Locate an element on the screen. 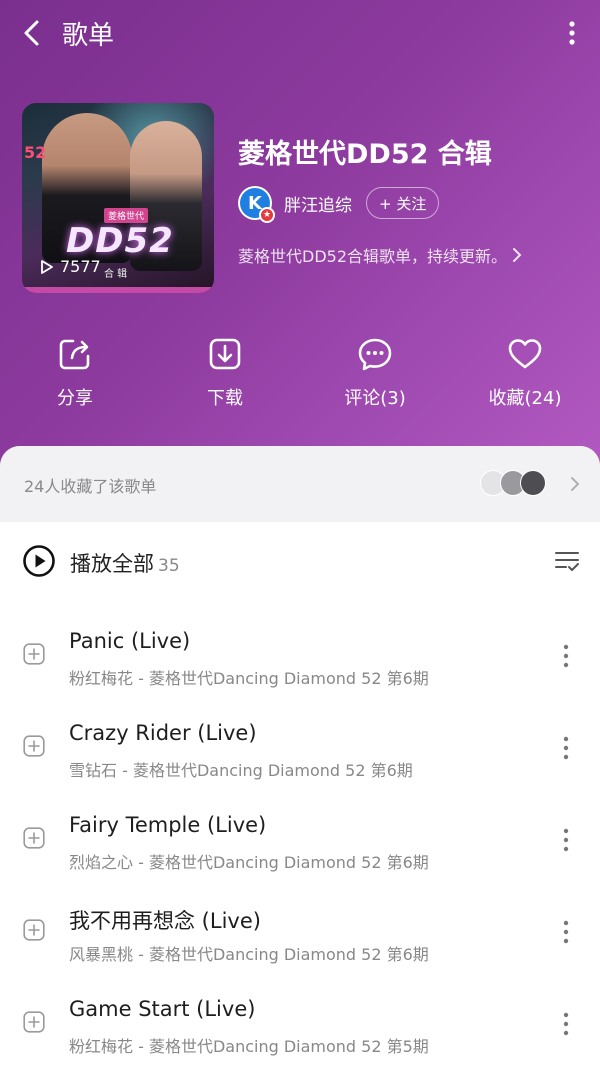  cover-logo: DD52 is located at coordinates (120, 241).